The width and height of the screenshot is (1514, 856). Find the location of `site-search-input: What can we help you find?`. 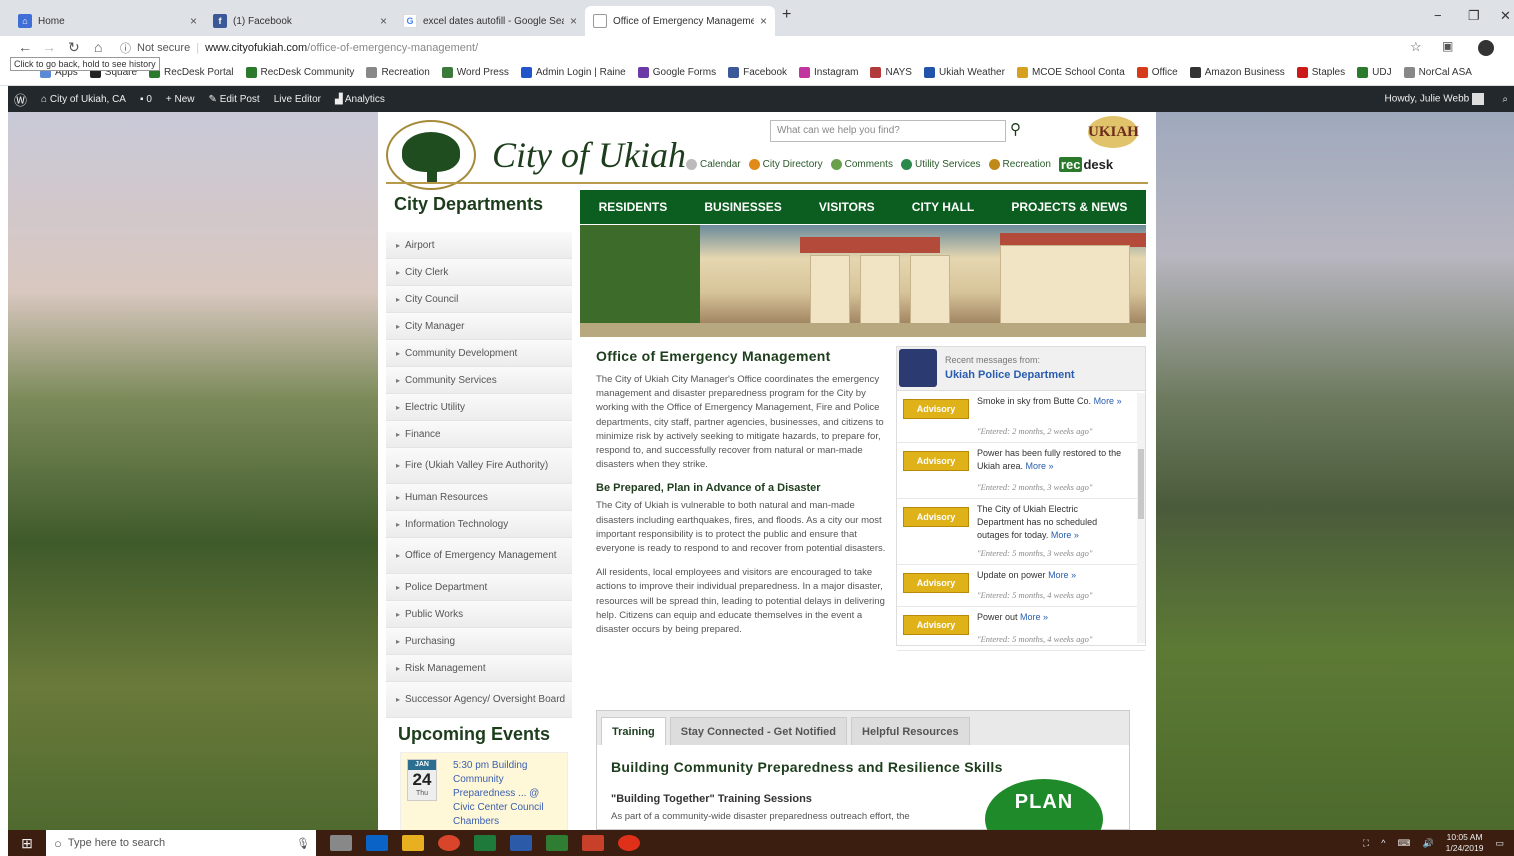

site-search-input: What can we help you find? is located at coordinates (888, 131).